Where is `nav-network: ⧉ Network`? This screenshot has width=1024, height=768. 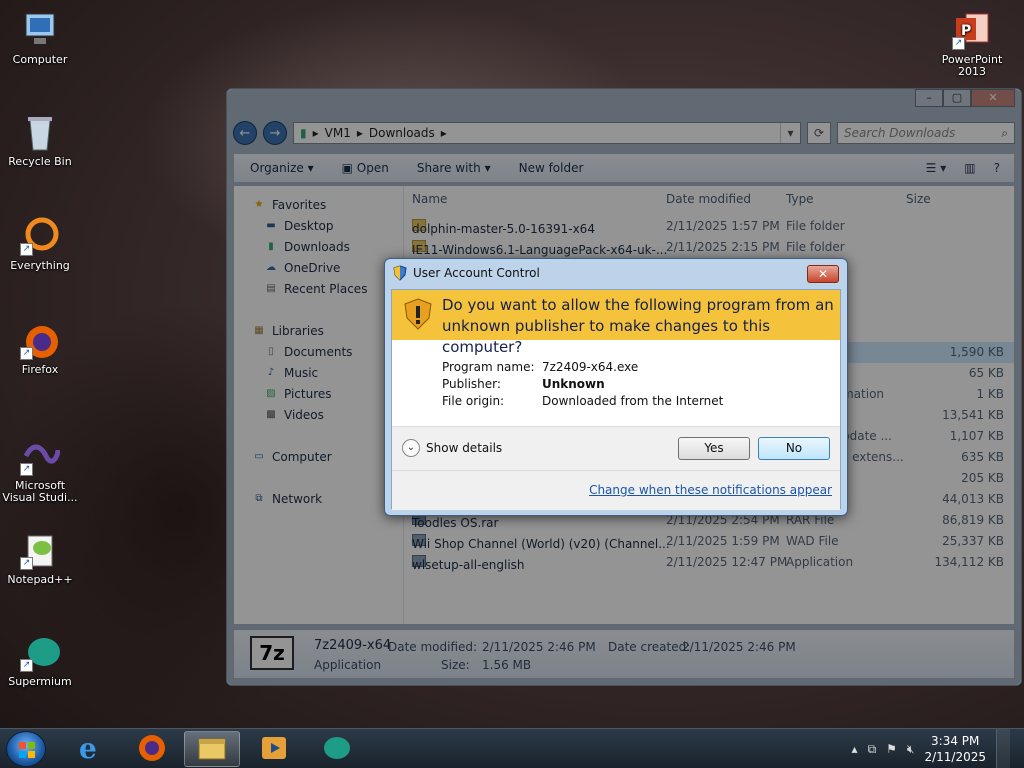 nav-network: ⧉ Network is located at coordinates (318, 498).